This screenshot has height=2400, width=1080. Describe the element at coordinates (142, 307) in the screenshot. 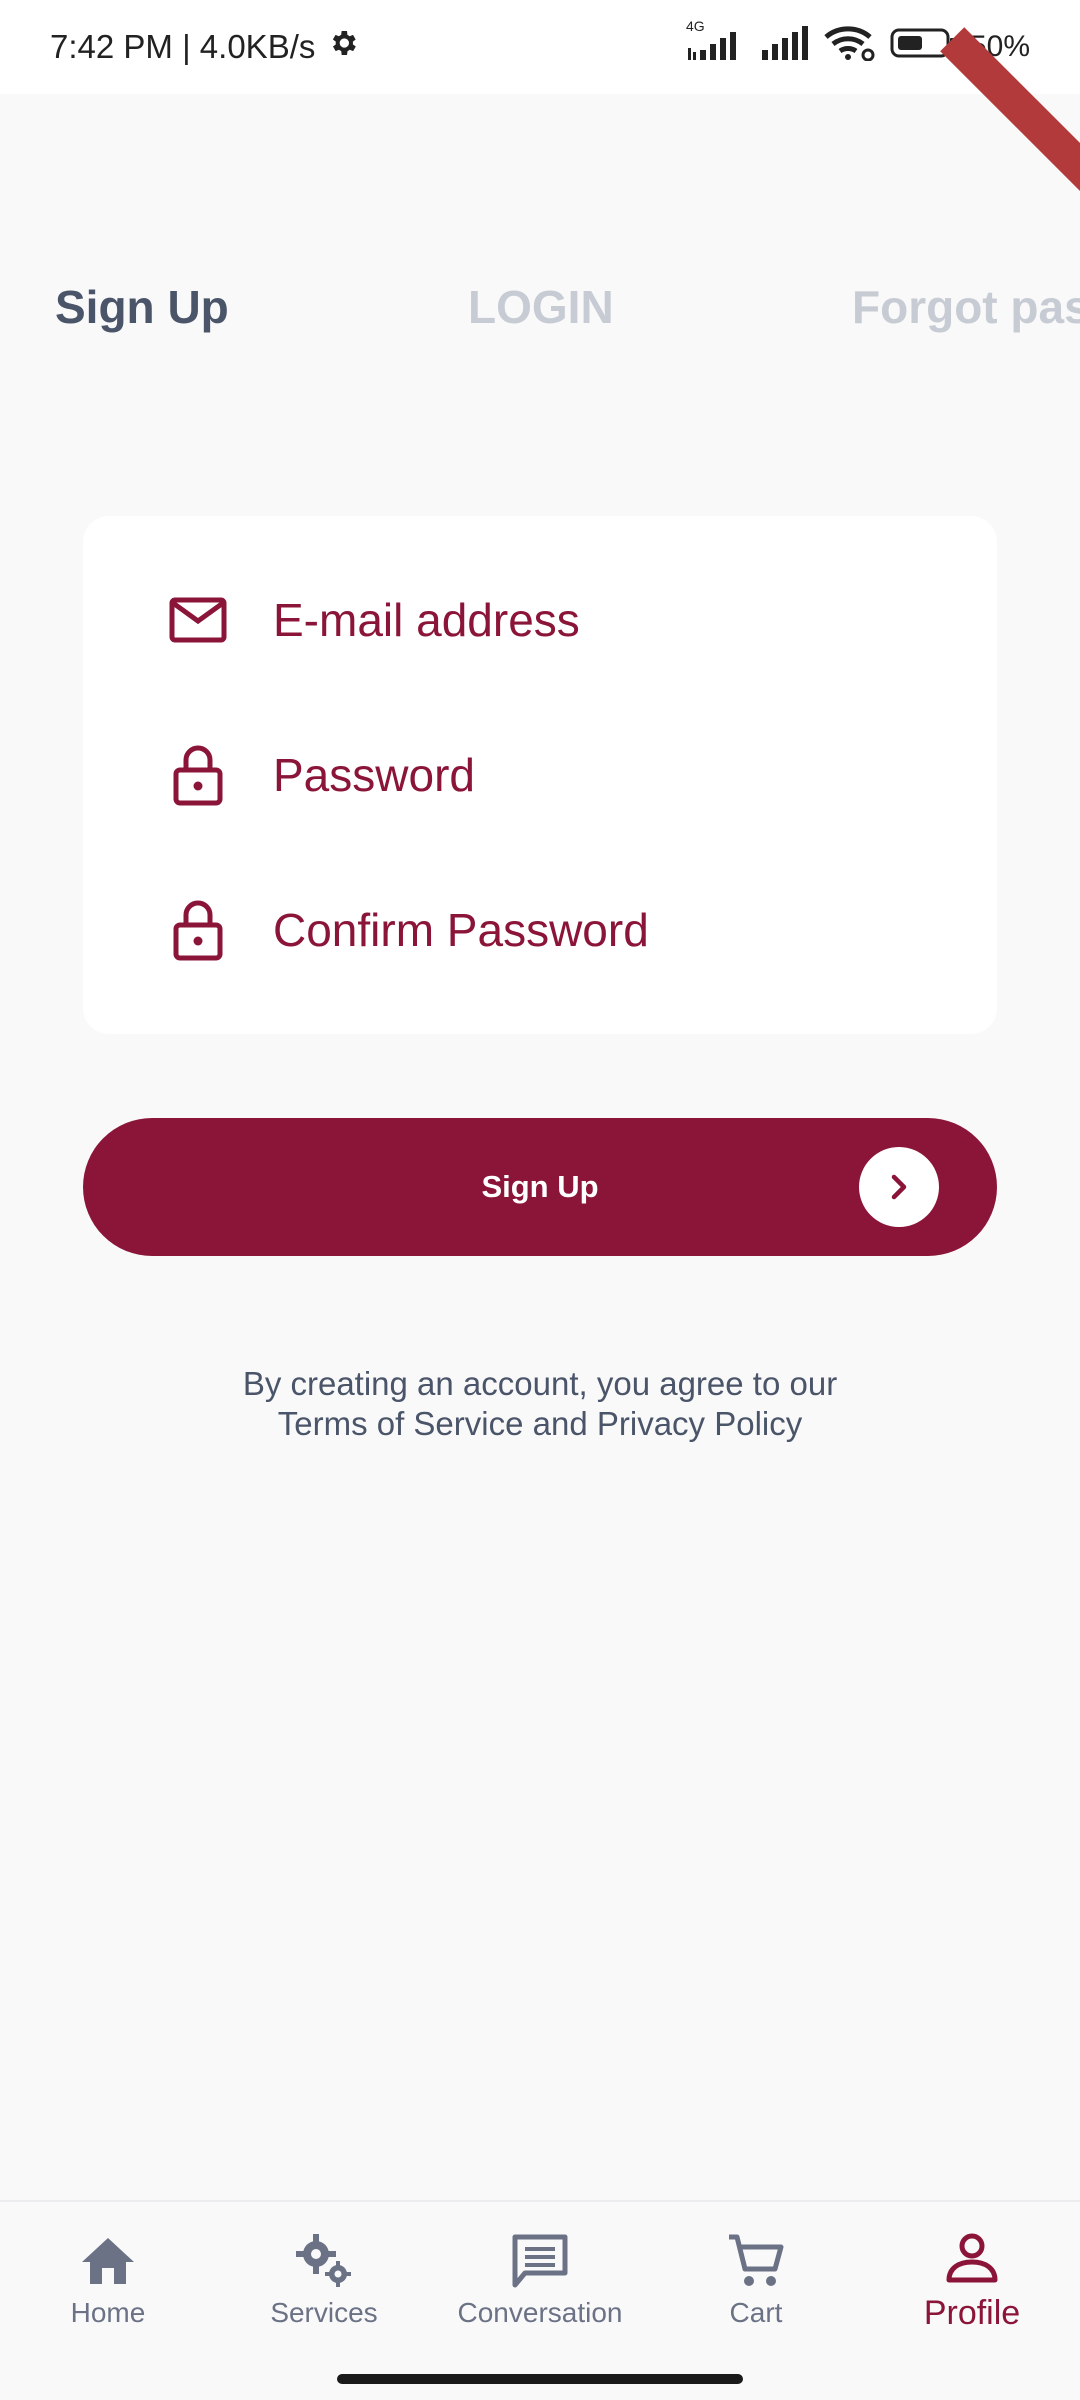

I see `tab-sign-up: Sign Up` at that location.